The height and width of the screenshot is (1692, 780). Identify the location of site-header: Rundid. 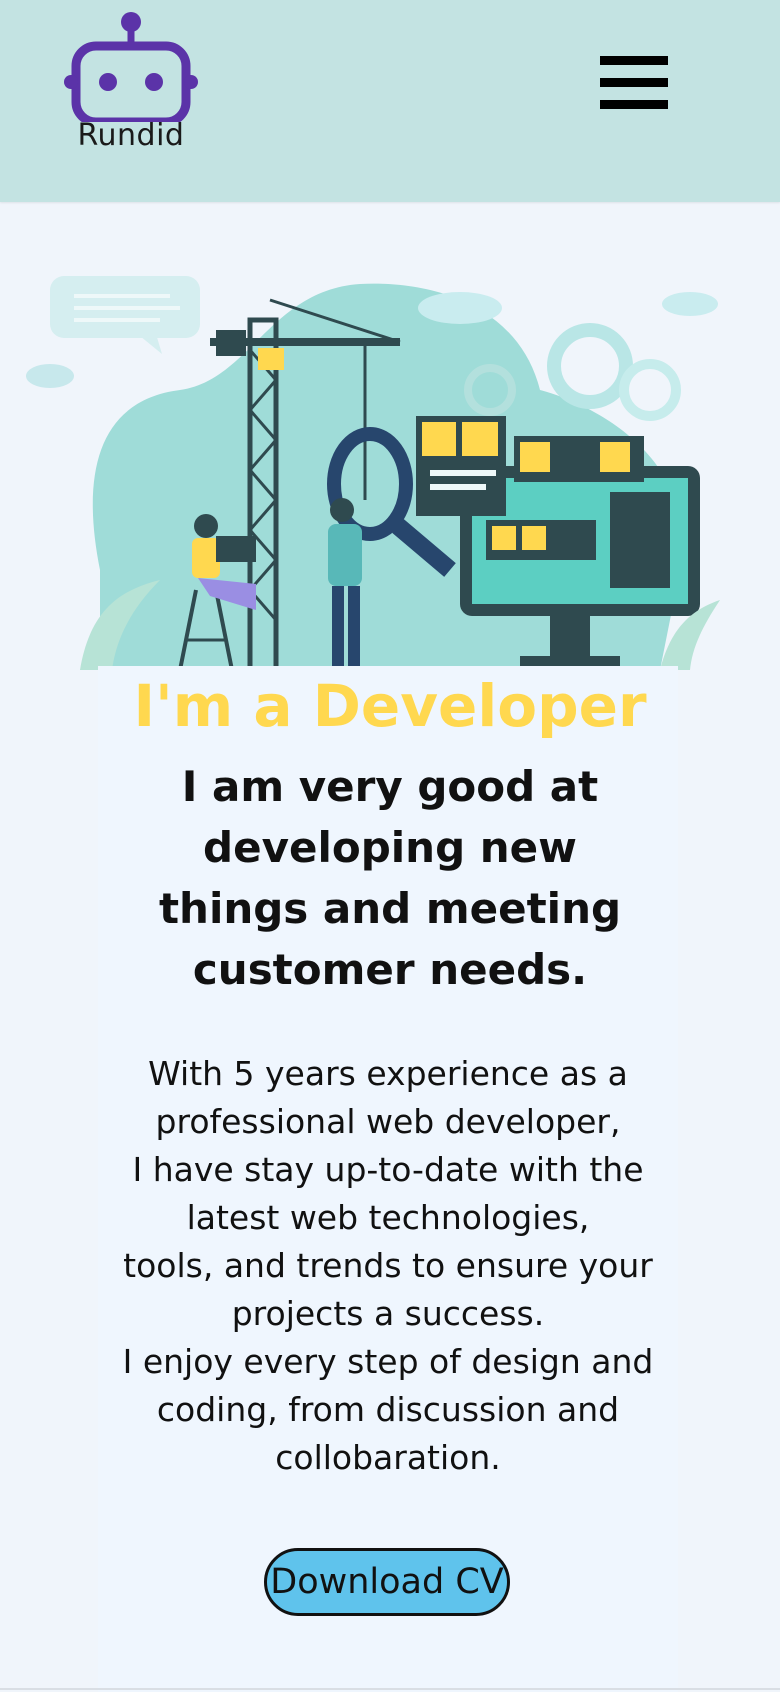
(390, 101).